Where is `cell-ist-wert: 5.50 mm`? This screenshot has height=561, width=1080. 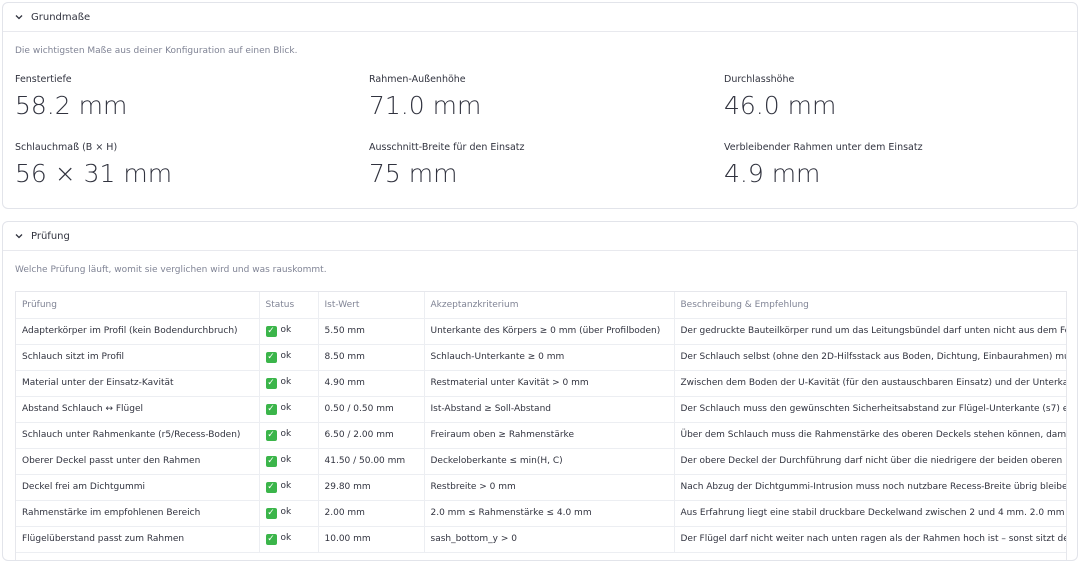
cell-ist-wert: 5.50 mm is located at coordinates (371, 331).